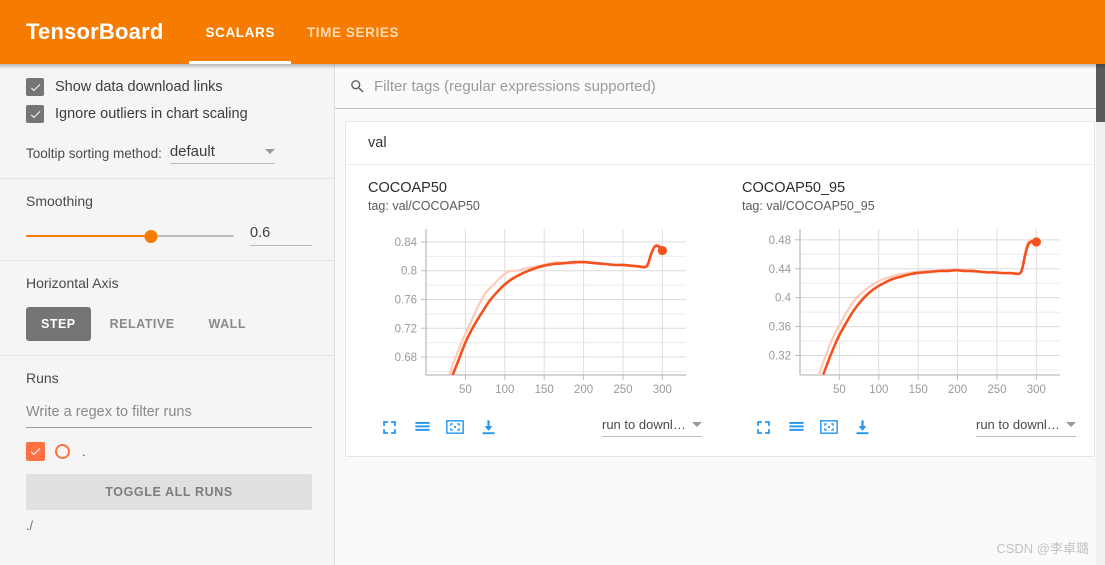  I want to click on run-checkbox-checked-icon, so click(35, 451).